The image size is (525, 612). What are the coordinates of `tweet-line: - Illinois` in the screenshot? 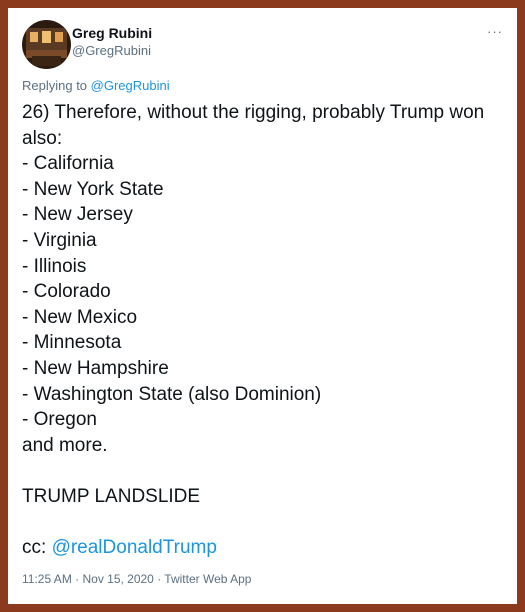 It's located at (54, 266).